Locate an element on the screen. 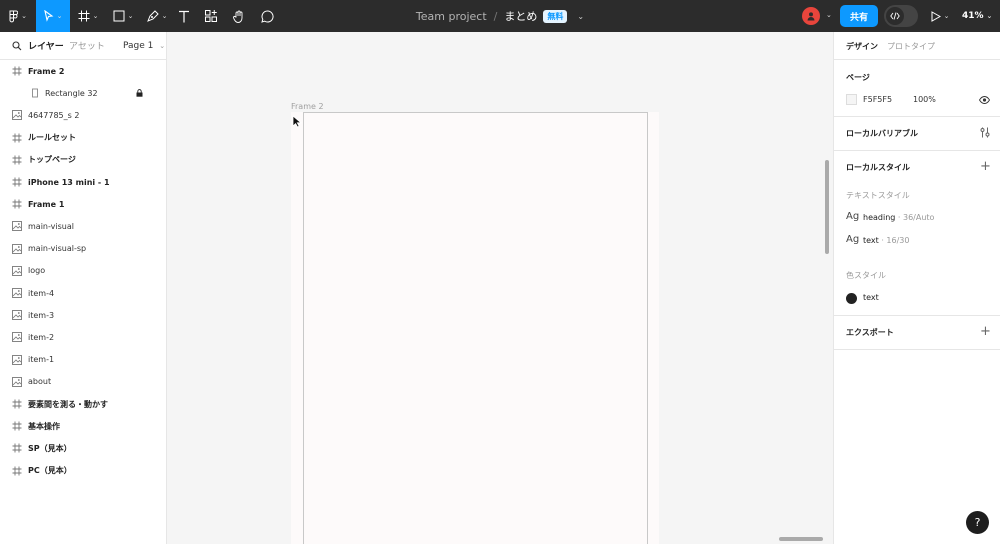 This screenshot has height=544, width=1000. components-icon is located at coordinates (211, 16).